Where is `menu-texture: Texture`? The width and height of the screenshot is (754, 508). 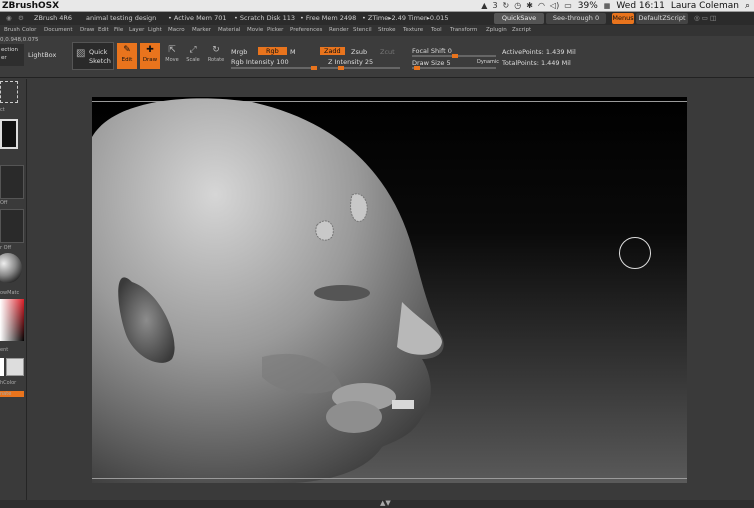 menu-texture: Texture is located at coordinates (413, 30).